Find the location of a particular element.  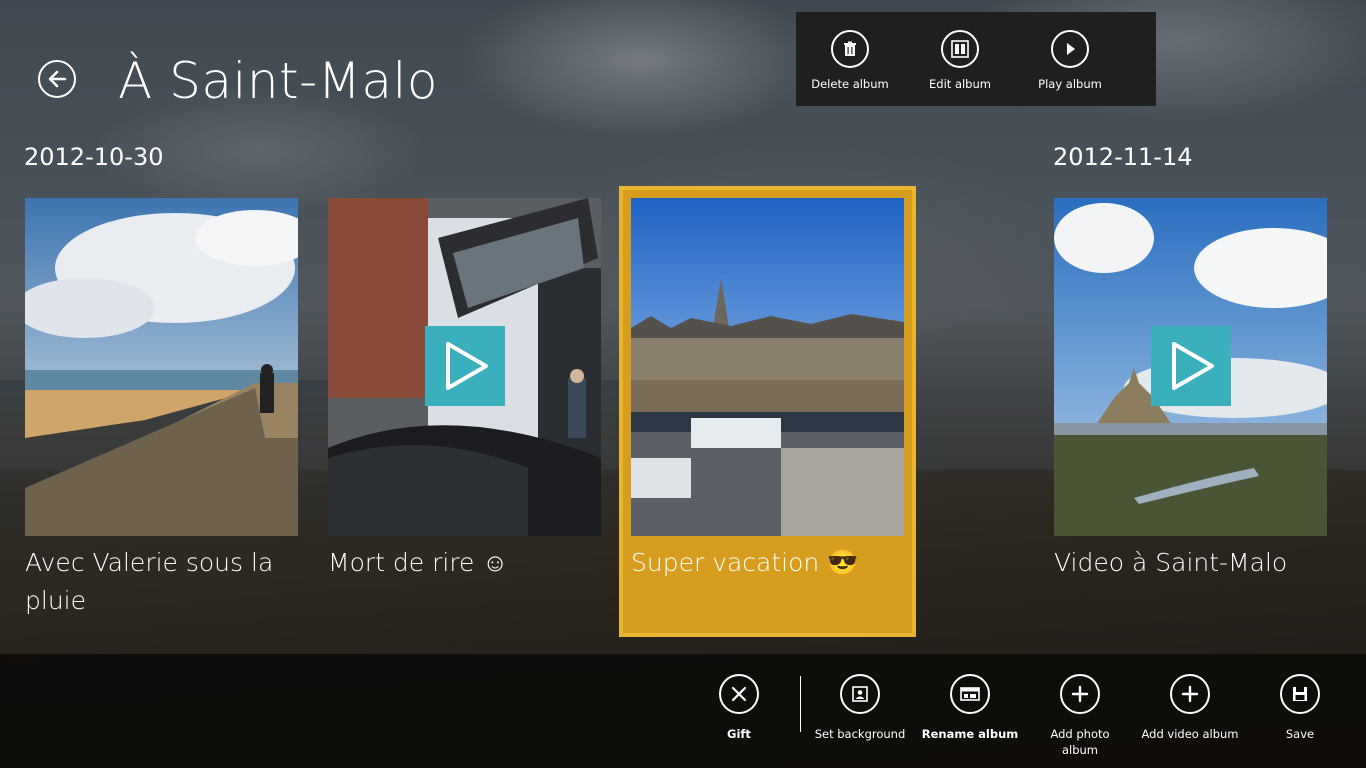

tile-caption: Video à Saint-Malo is located at coordinates (1171, 562).